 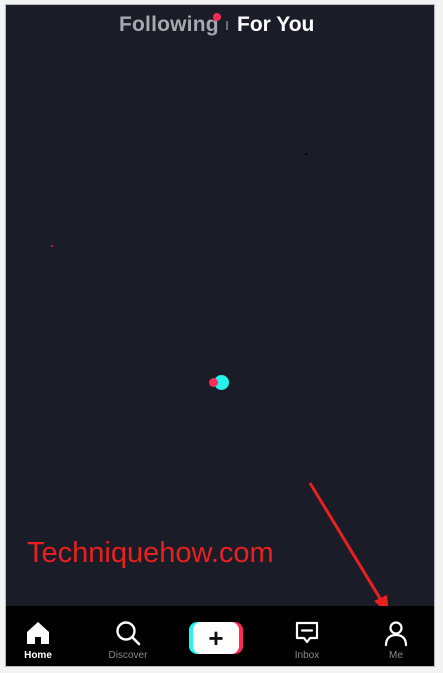 What do you see at coordinates (275, 25) in the screenshot?
I see `tab-for-you: For You` at bounding box center [275, 25].